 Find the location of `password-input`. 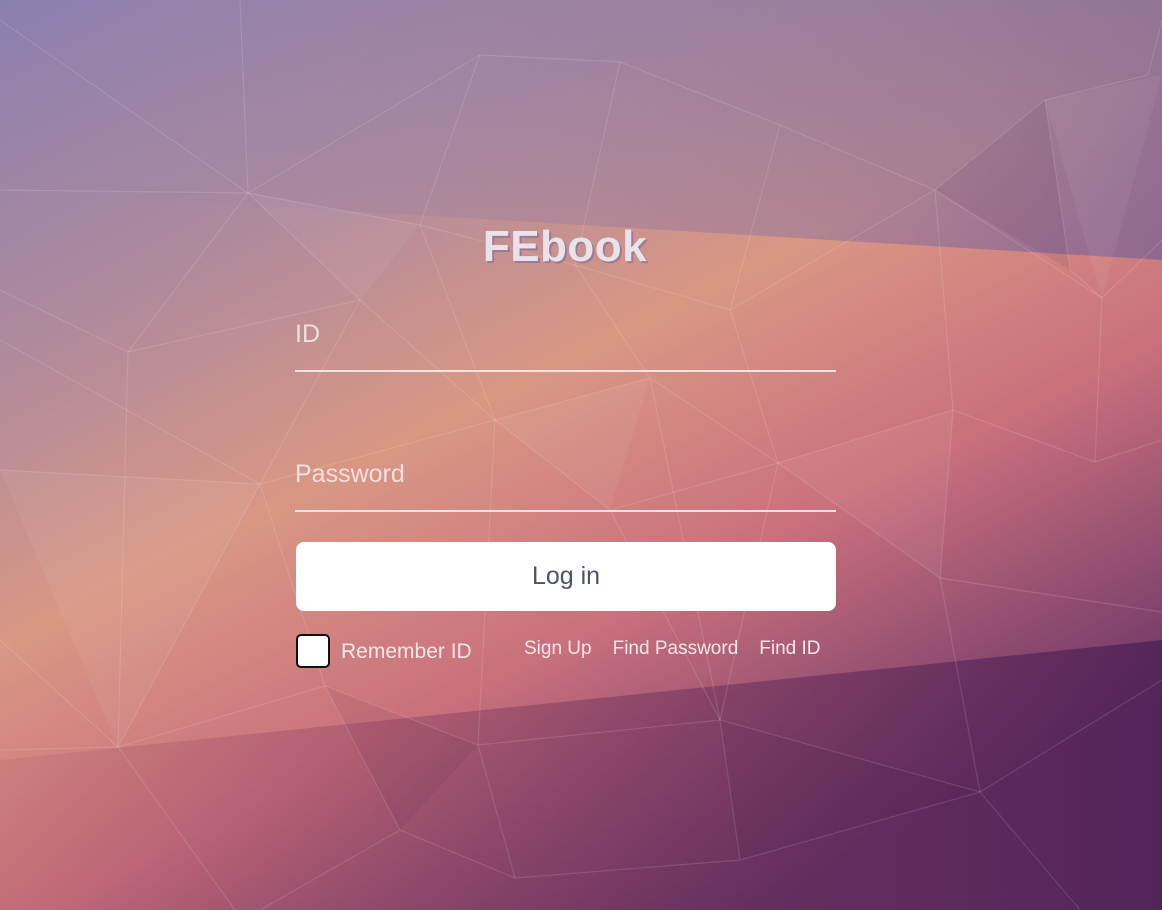

password-input is located at coordinates (565, 474).